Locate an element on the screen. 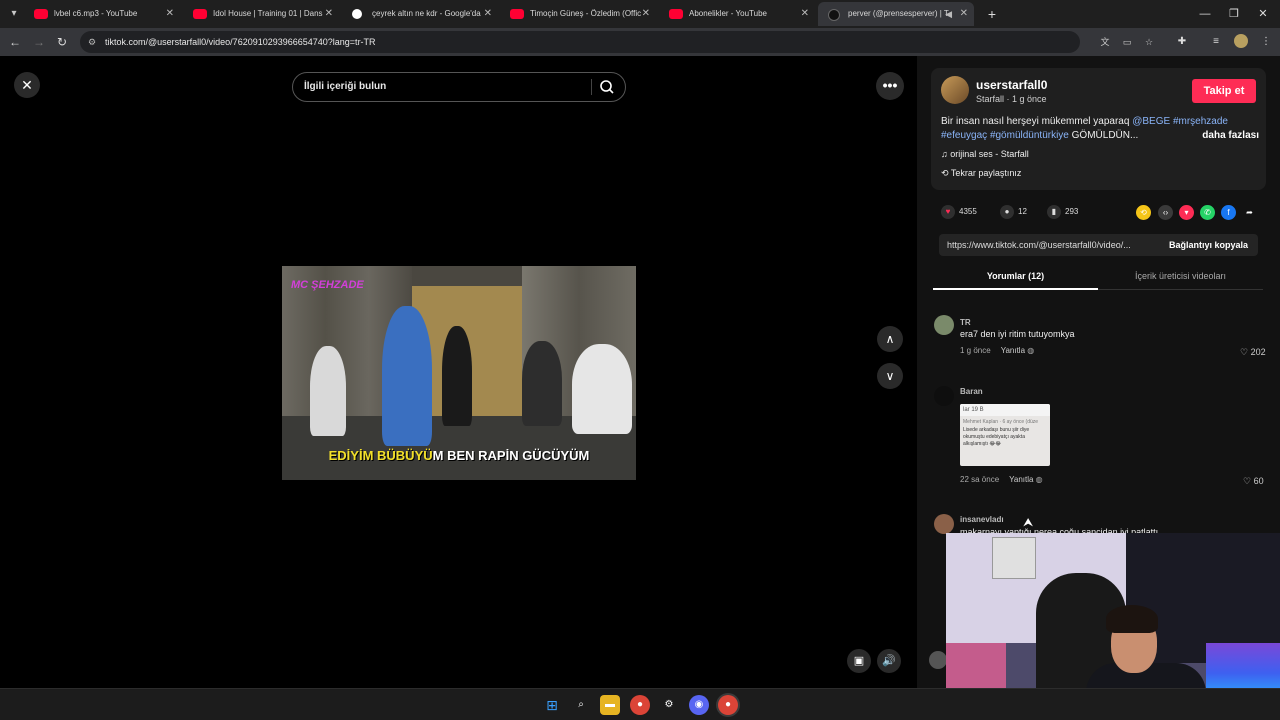 Image resolution: width=1280 pixels, height=720 pixels. browser-tab: çeyrek altın ne kdr - Google'da ✕ is located at coordinates (420, 14).